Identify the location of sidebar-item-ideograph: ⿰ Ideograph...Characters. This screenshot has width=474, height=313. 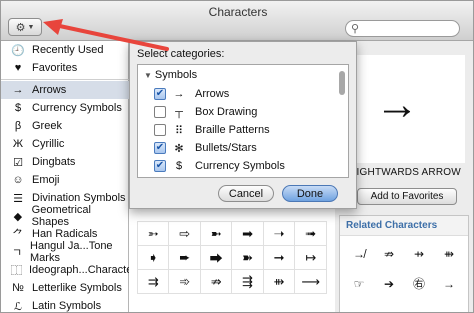
(71, 270).